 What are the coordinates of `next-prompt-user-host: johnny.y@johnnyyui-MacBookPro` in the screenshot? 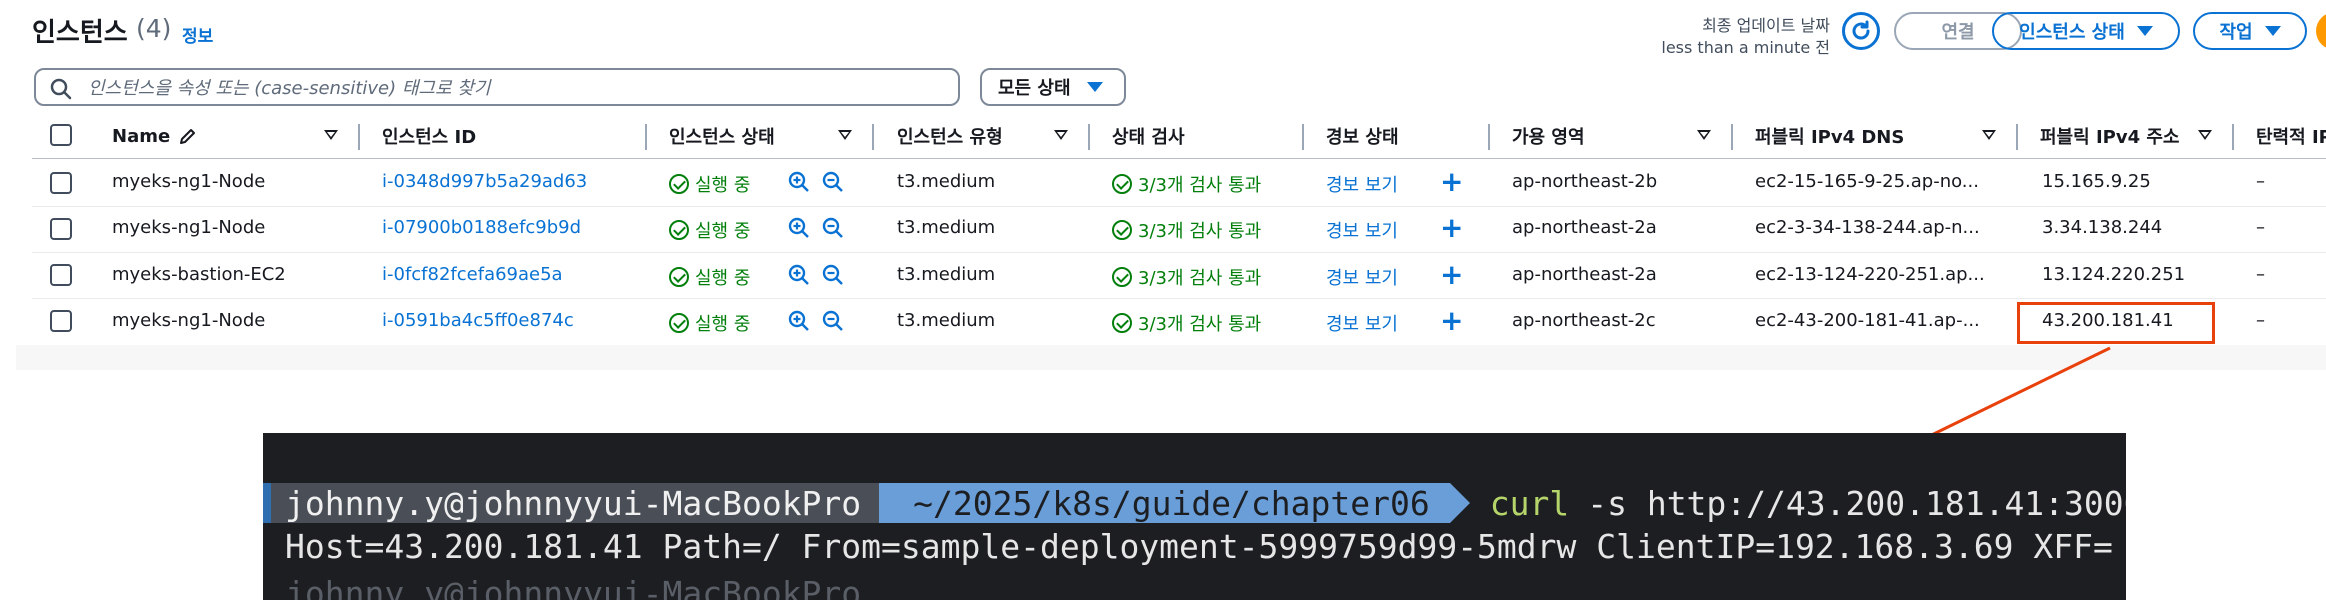 It's located at (573, 587).